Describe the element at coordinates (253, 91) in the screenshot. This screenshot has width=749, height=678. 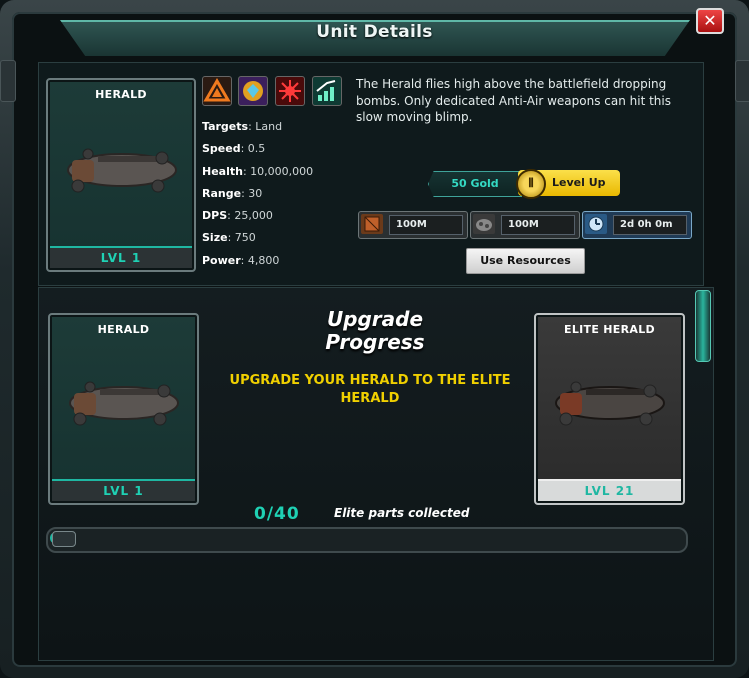
I see `diamond-shield-icon` at that location.